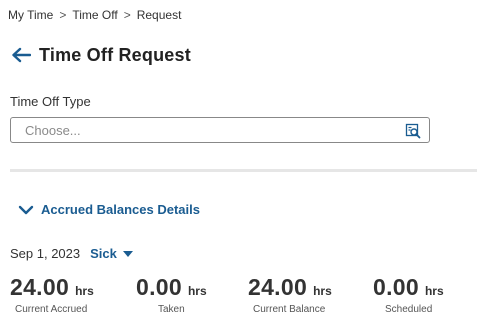 This screenshot has height=330, width=477. I want to click on balance-current-balance: 24.00 hrs Current Balance, so click(290, 294).